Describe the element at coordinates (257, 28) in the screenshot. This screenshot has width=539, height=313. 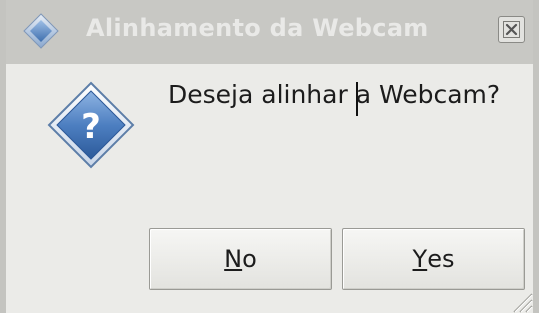
I see `window-title: Alinhamento da Webcam` at that location.